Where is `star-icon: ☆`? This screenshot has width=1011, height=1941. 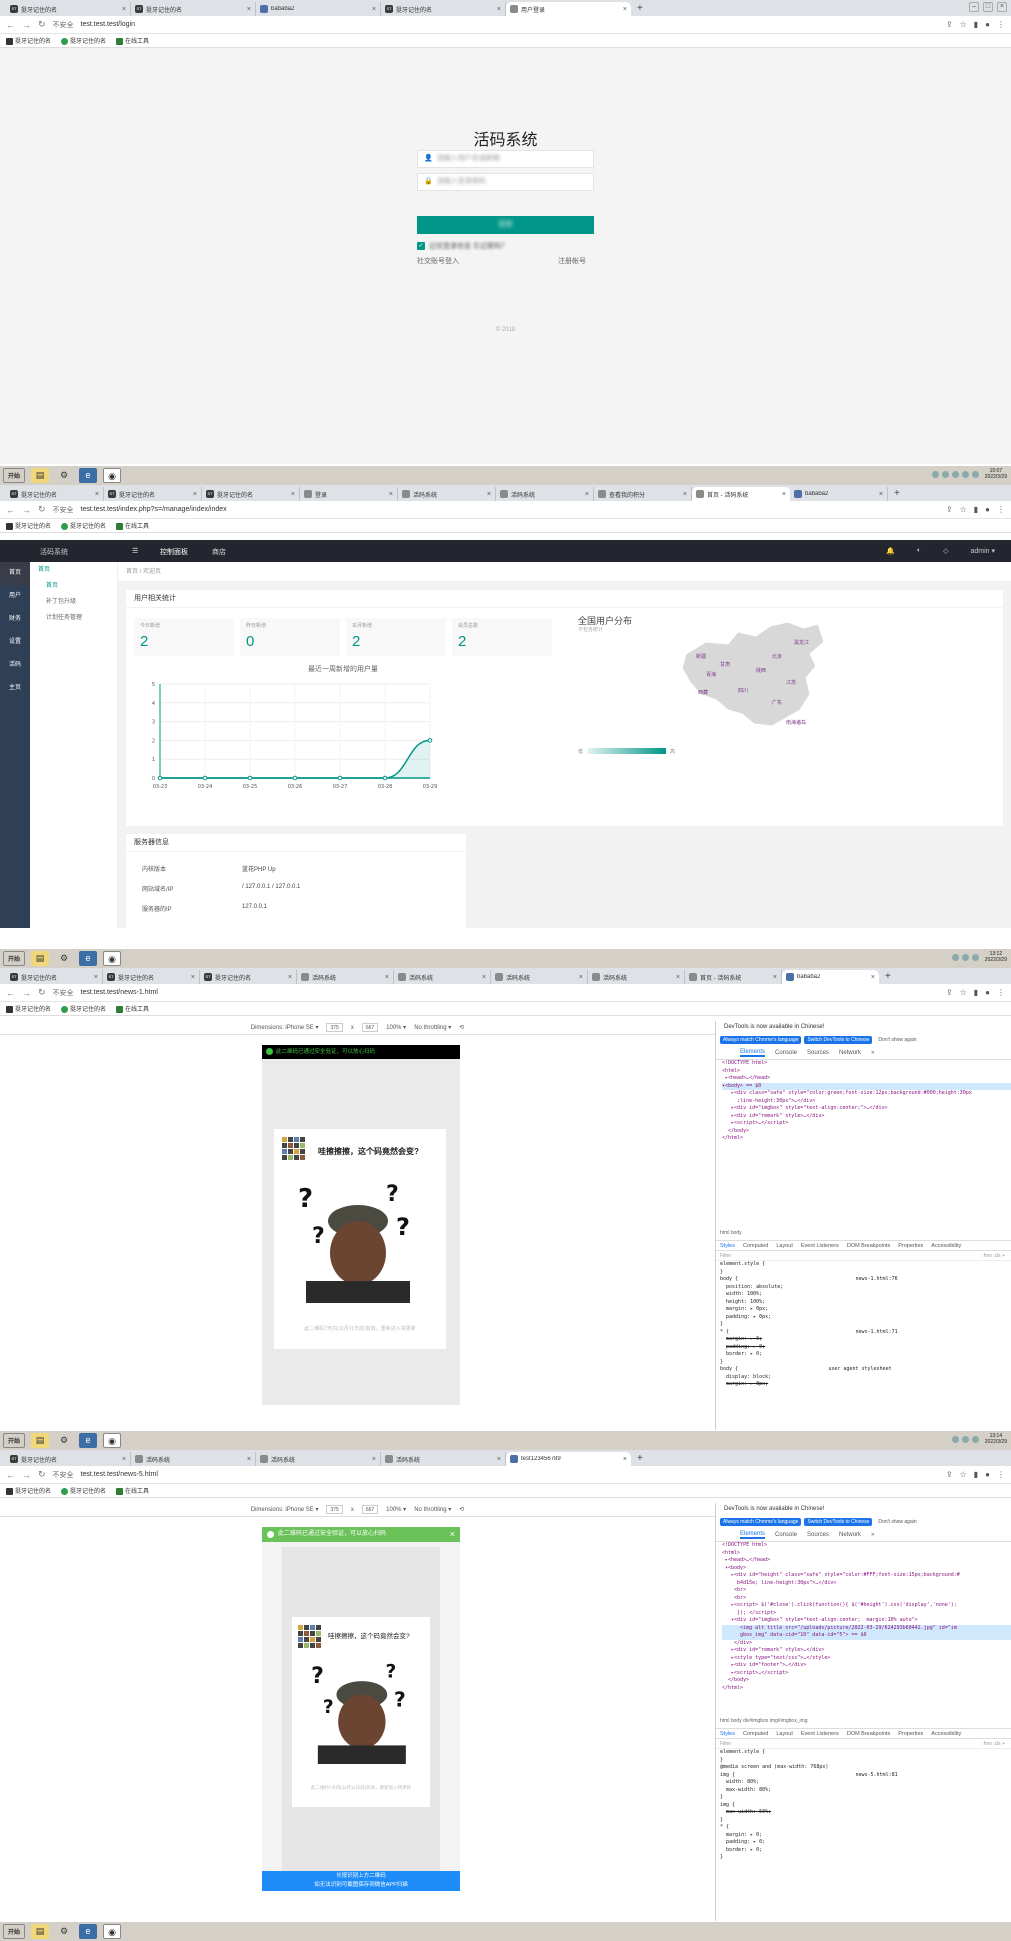 star-icon: ☆ is located at coordinates (963, 24).